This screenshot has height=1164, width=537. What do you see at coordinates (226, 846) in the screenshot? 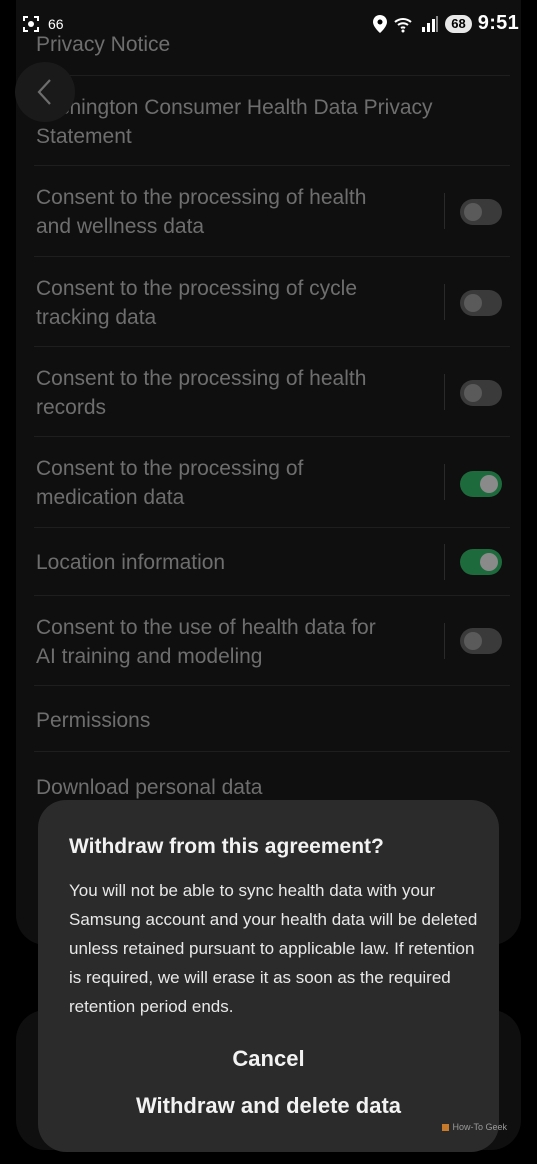
I see `dialog-title: Withdraw from this agreement?` at bounding box center [226, 846].